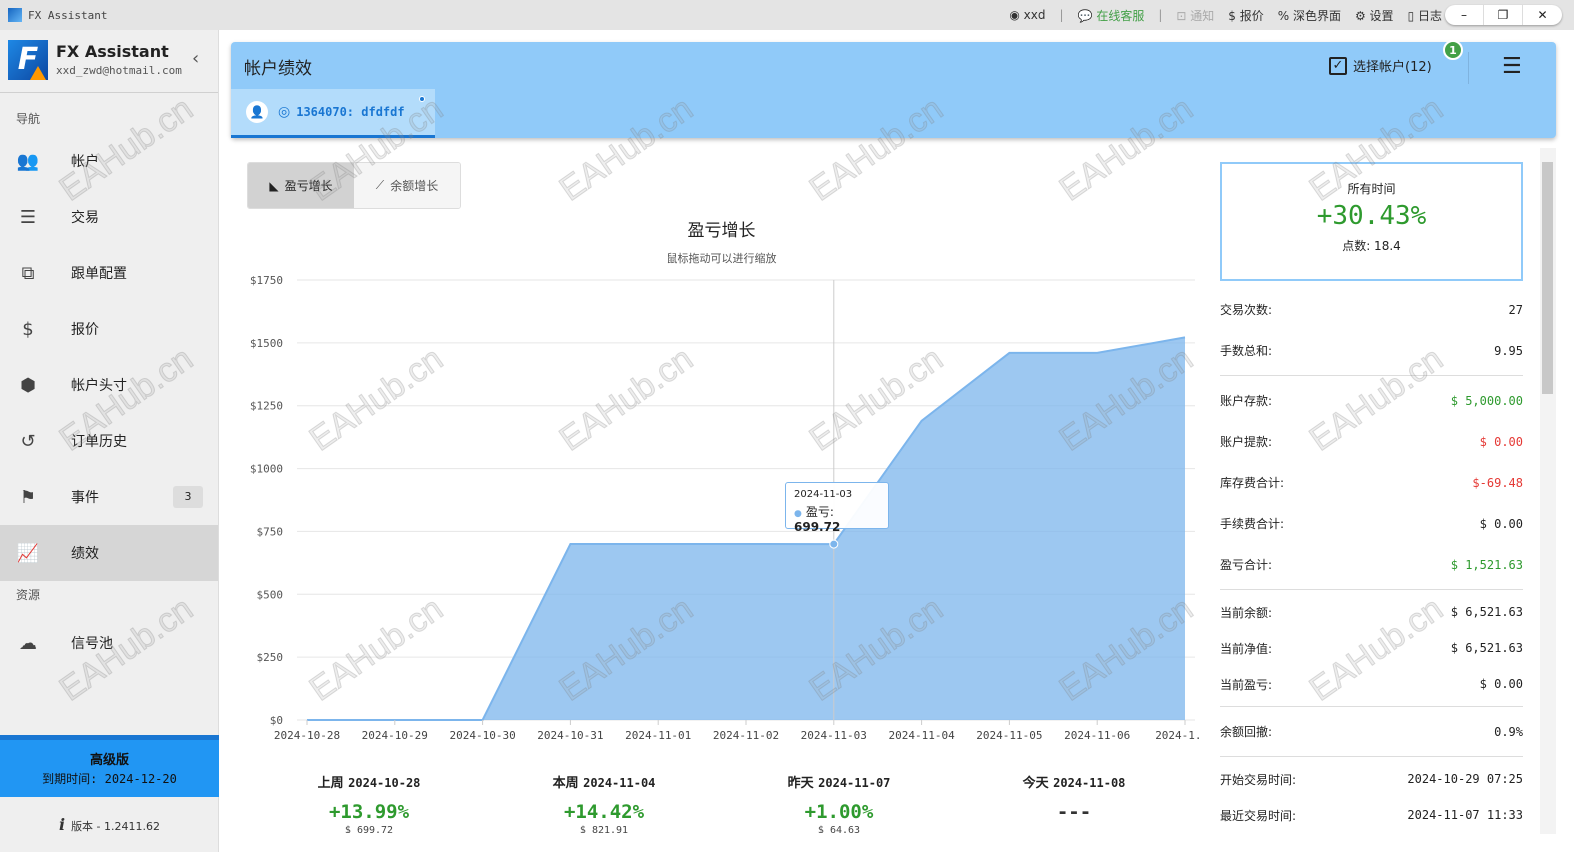 The width and height of the screenshot is (1574, 852). What do you see at coordinates (99, 386) in the screenshot?
I see `sidebar-item-label: 帐户头寸` at bounding box center [99, 386].